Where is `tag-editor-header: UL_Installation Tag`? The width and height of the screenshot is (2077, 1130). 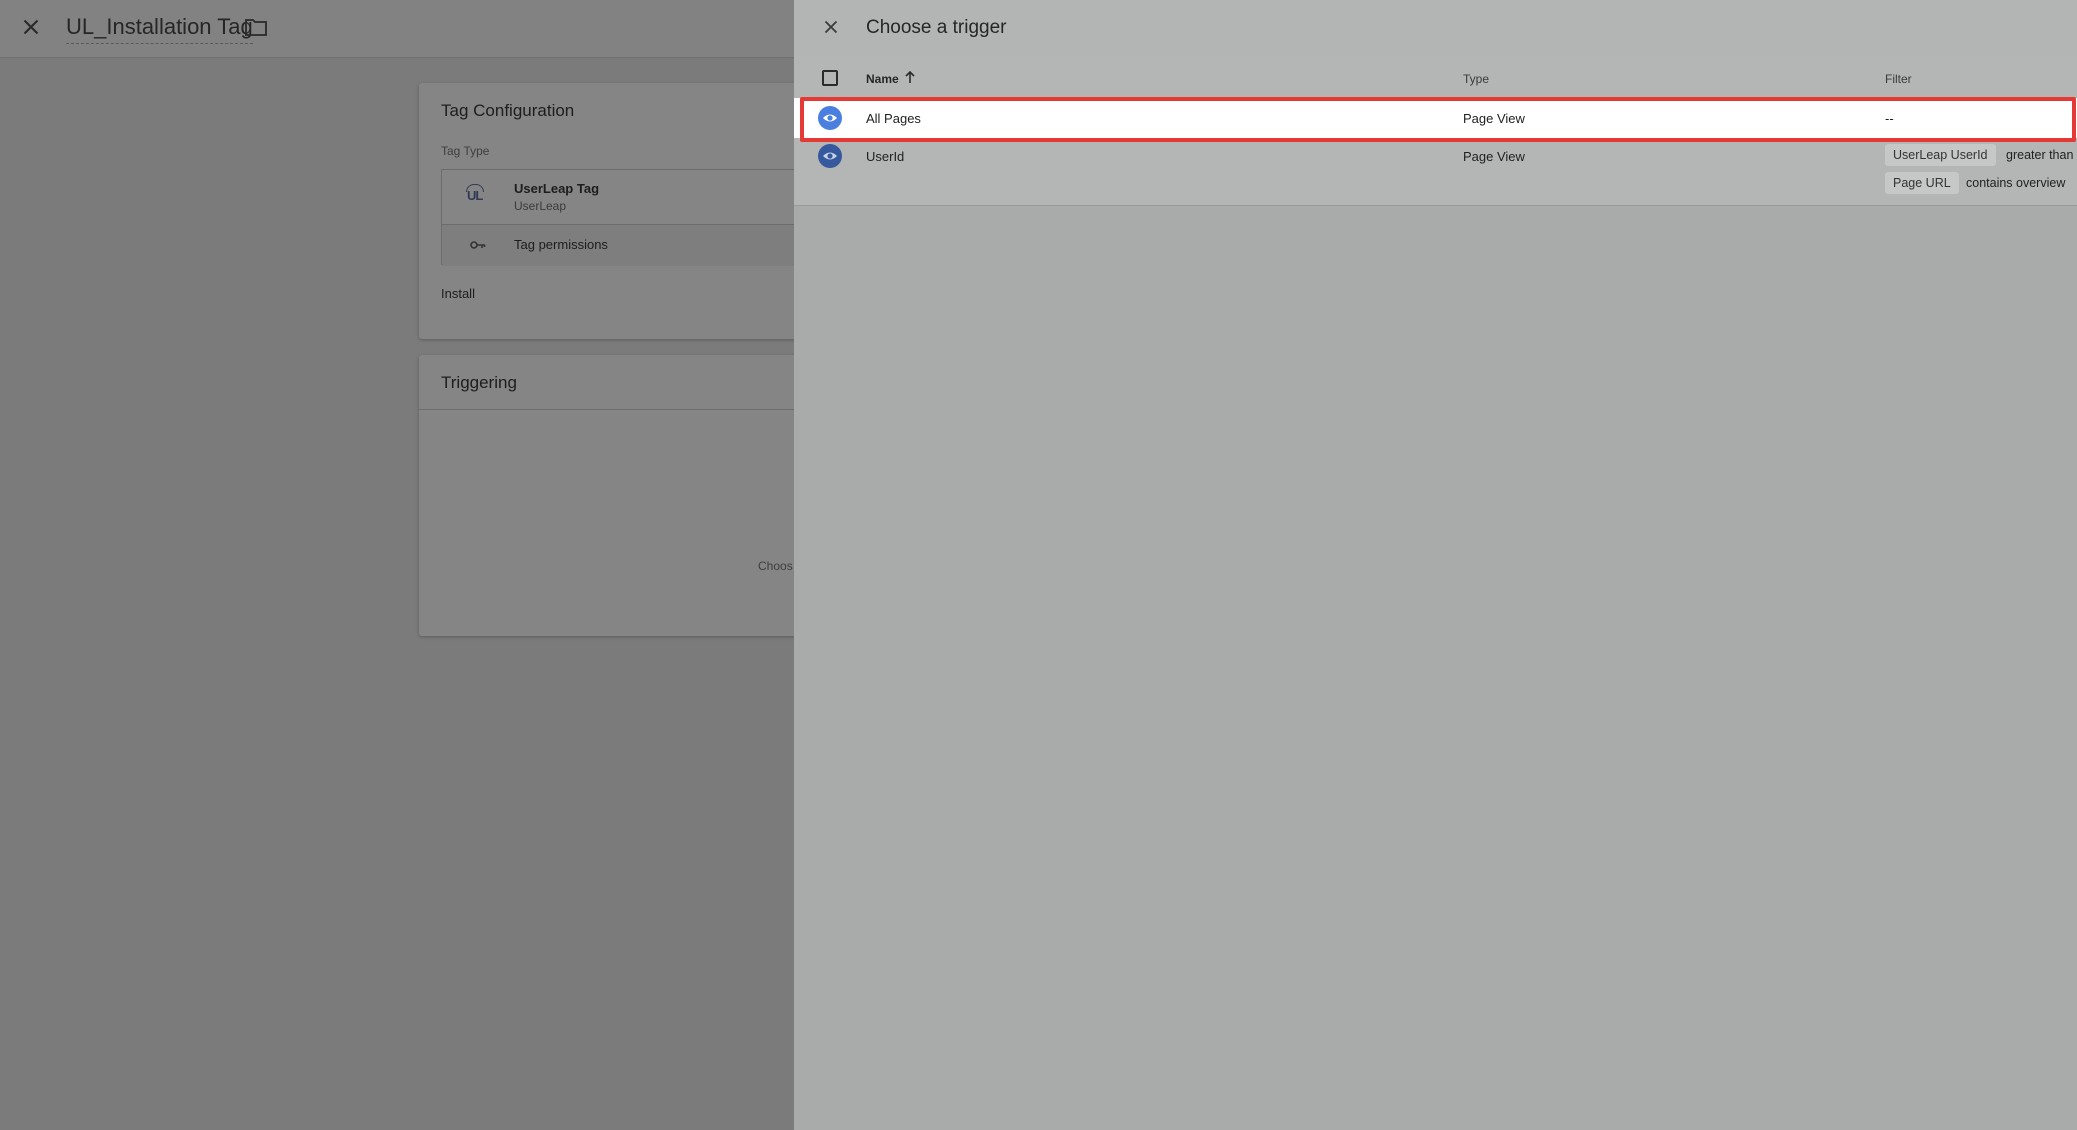 tag-editor-header: UL_Installation Tag is located at coordinates (397, 29).